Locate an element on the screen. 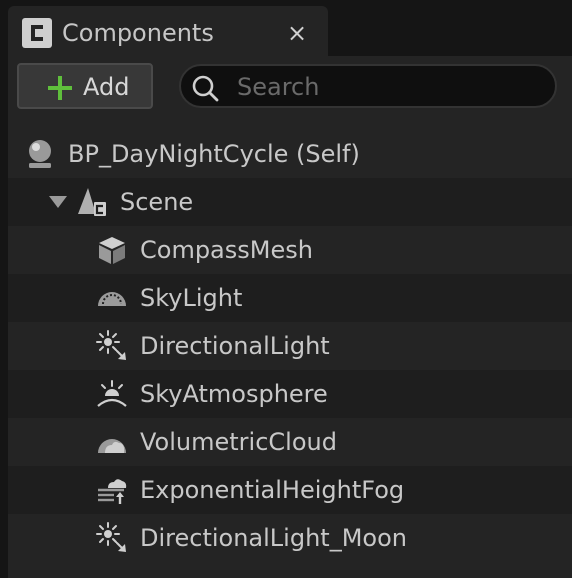  skylight-icon is located at coordinates (112, 299).